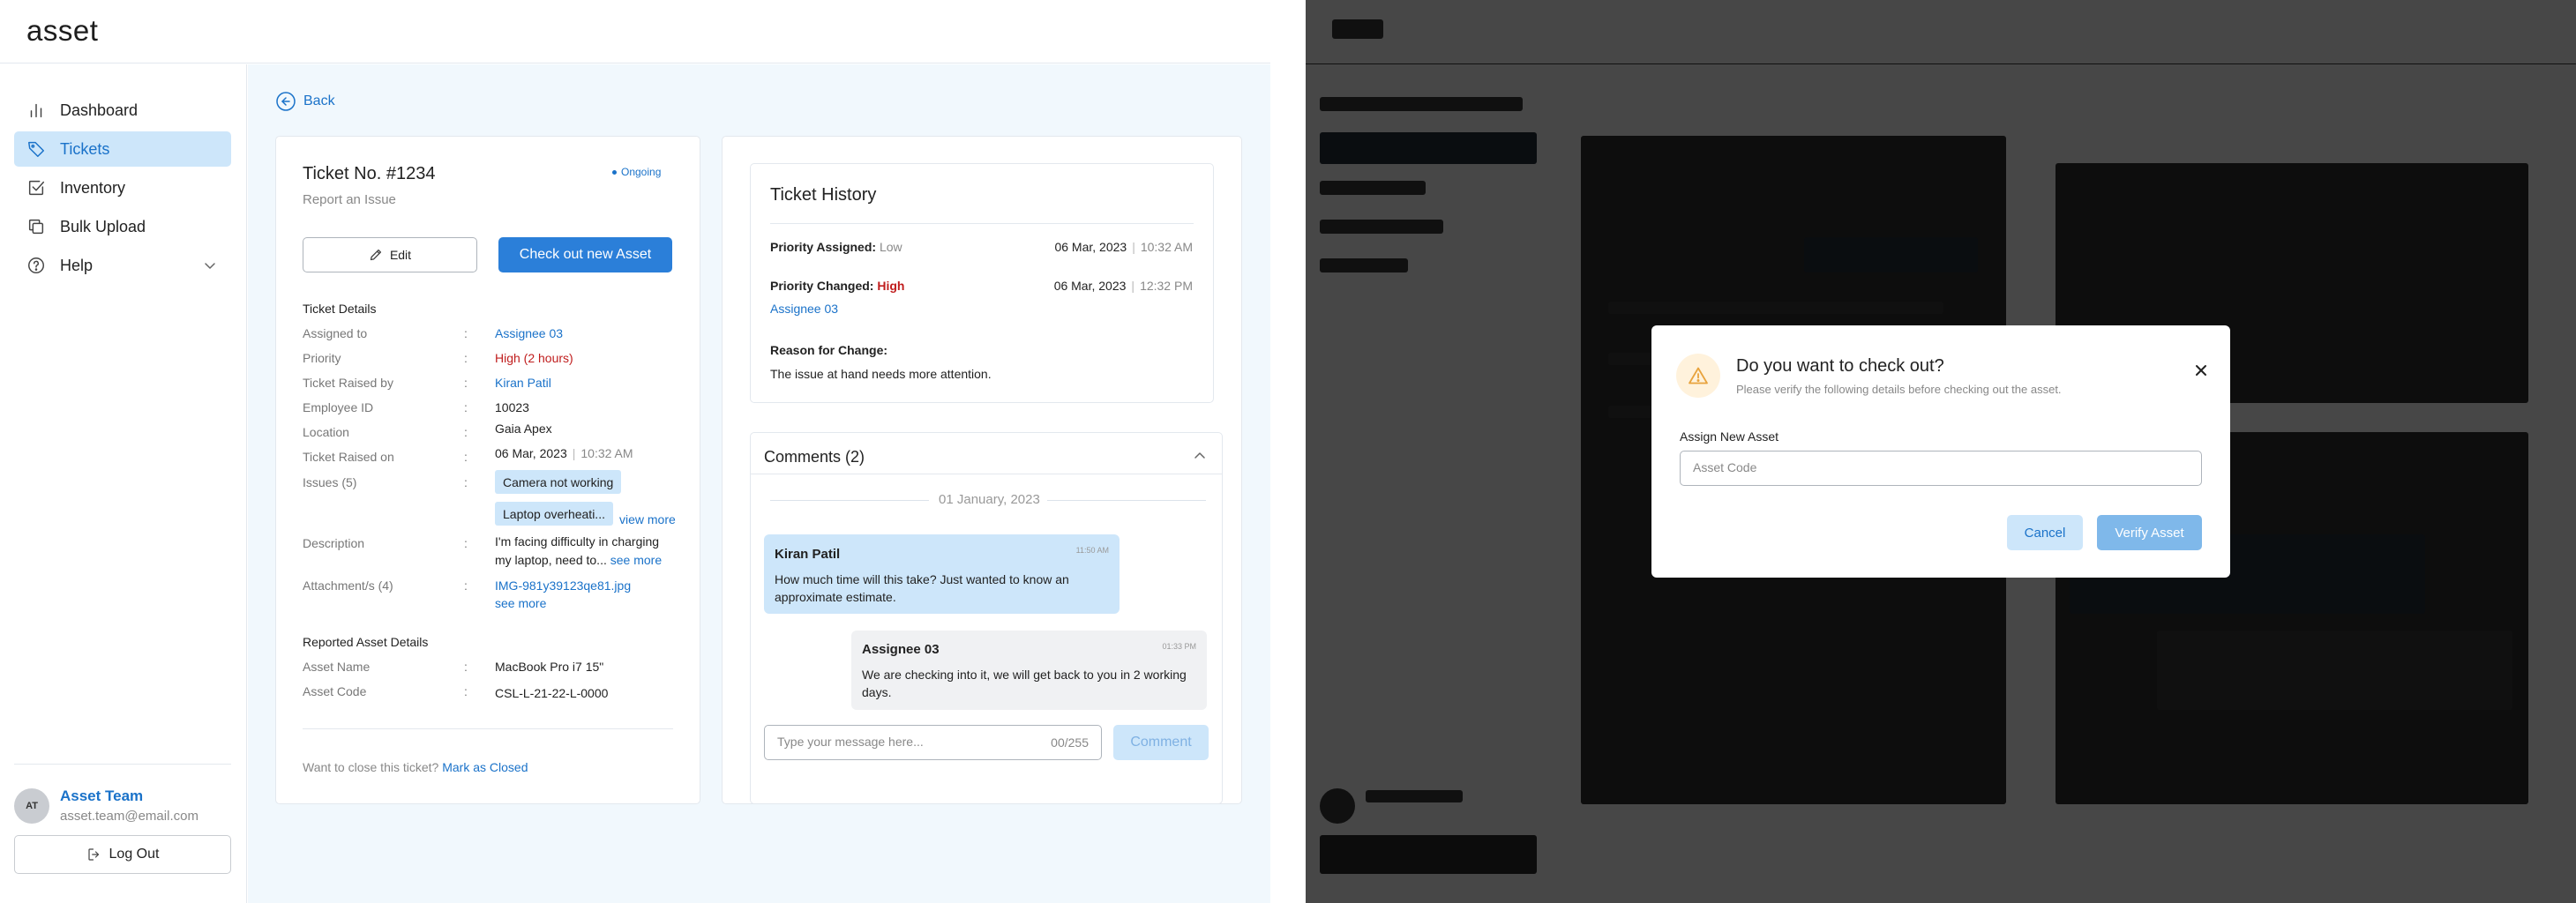 Image resolution: width=2576 pixels, height=903 pixels. Describe the element at coordinates (1179, 646) in the screenshot. I see `comment-time: 01:33 PM` at that location.